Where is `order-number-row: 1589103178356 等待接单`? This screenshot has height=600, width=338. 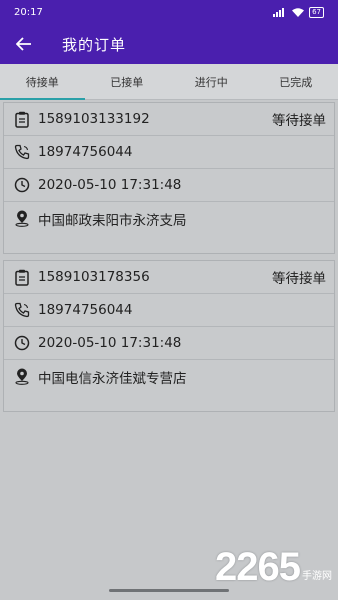 order-number-row: 1589103178356 等待接单 is located at coordinates (169, 277).